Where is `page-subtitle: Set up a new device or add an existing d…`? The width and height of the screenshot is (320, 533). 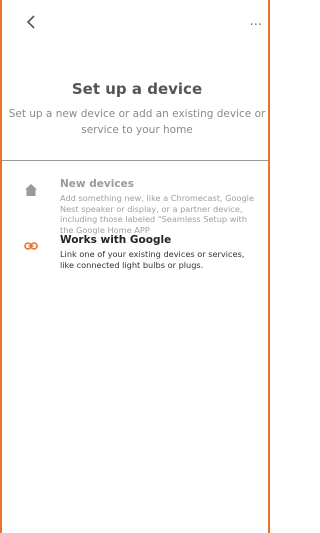
page-subtitle: Set up a new device or add an existing d… is located at coordinates (137, 122).